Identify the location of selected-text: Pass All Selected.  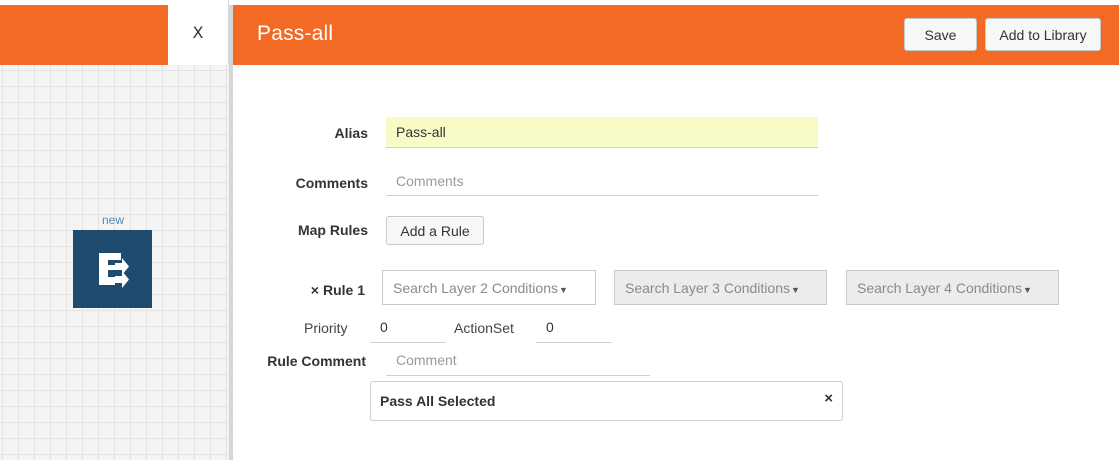
(438, 401).